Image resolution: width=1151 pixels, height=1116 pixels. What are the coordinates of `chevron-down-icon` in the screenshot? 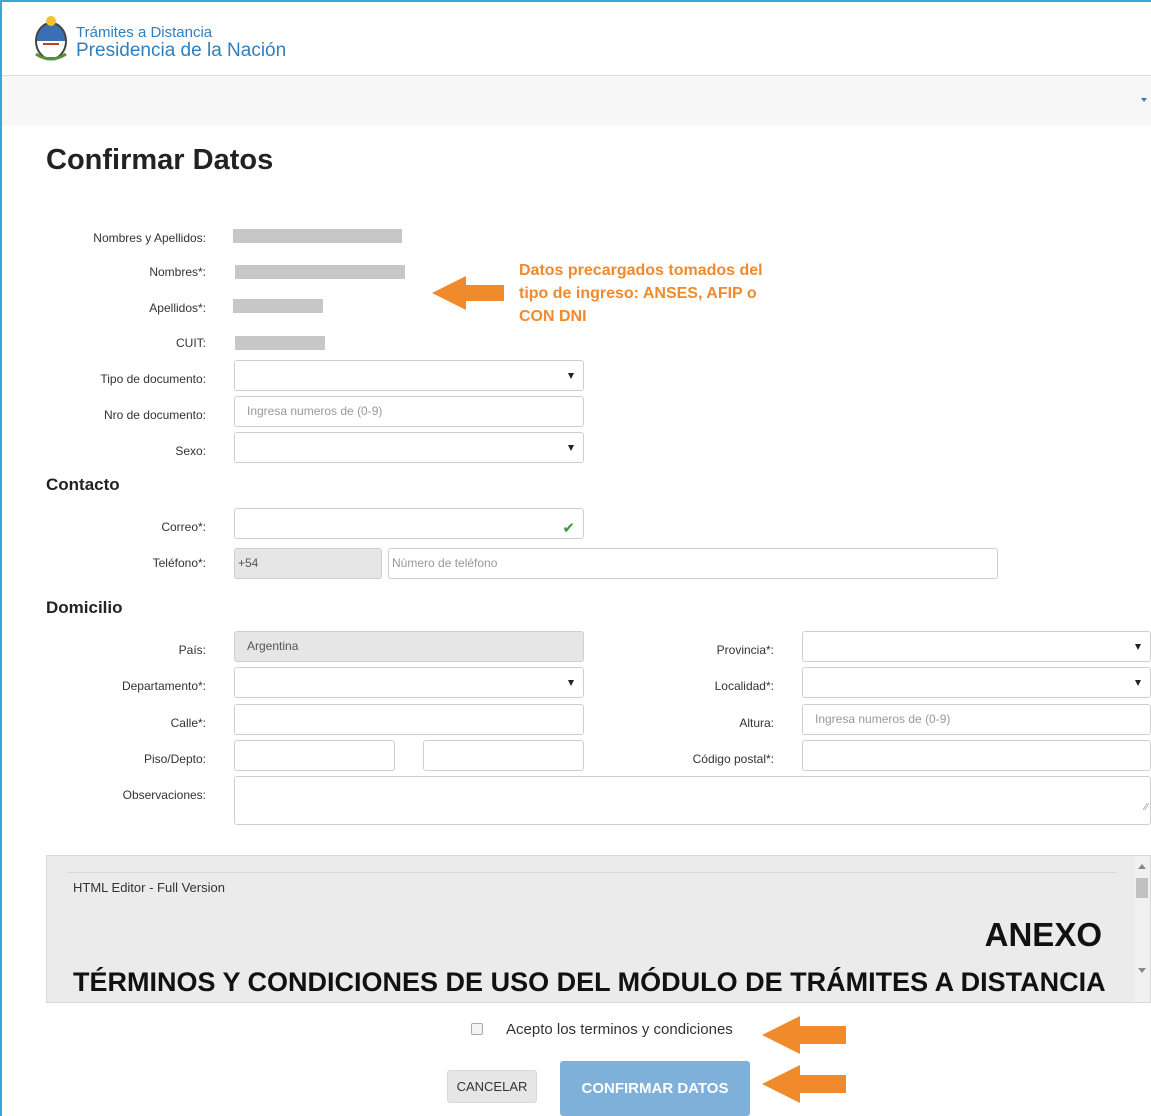 It's located at (1144, 100).